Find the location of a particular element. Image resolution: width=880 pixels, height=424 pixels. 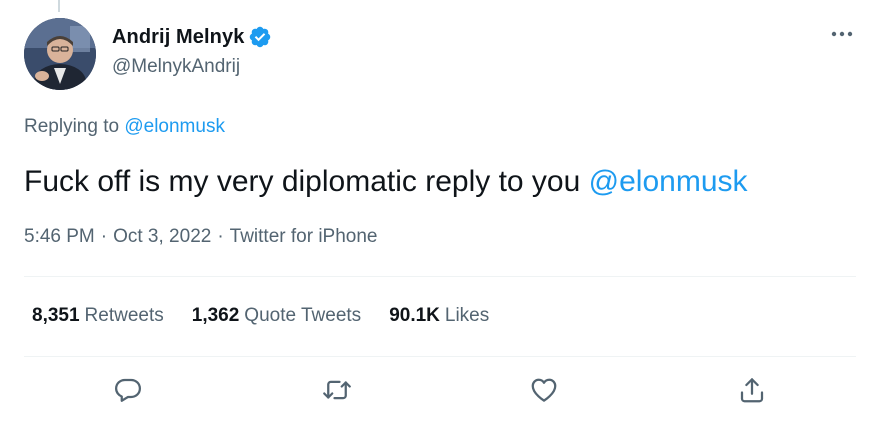

share-button is located at coordinates (752, 390).